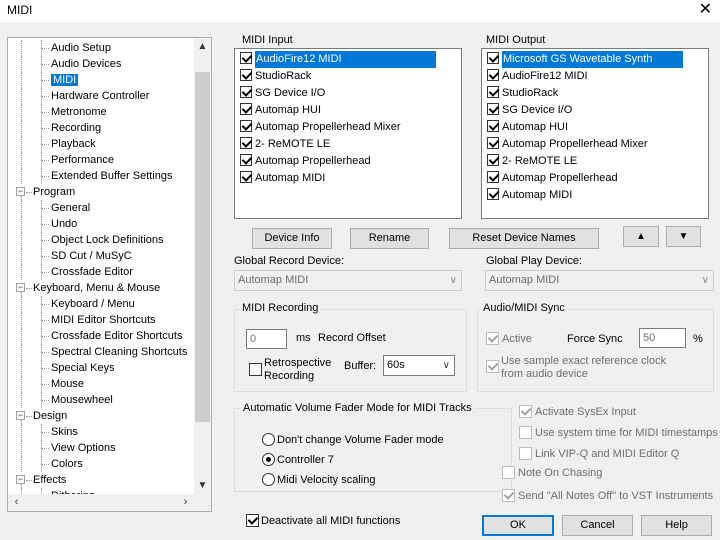  Describe the element at coordinates (676, 525) in the screenshot. I see `help-button: Help` at that location.